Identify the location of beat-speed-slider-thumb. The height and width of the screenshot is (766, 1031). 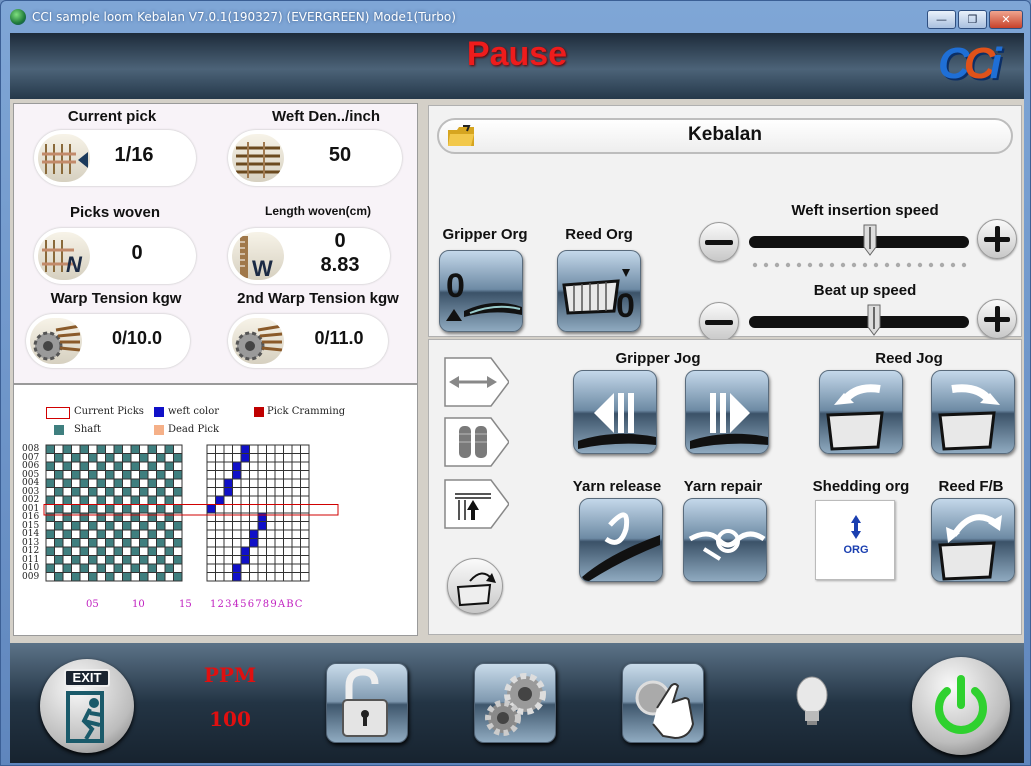
(874, 320).